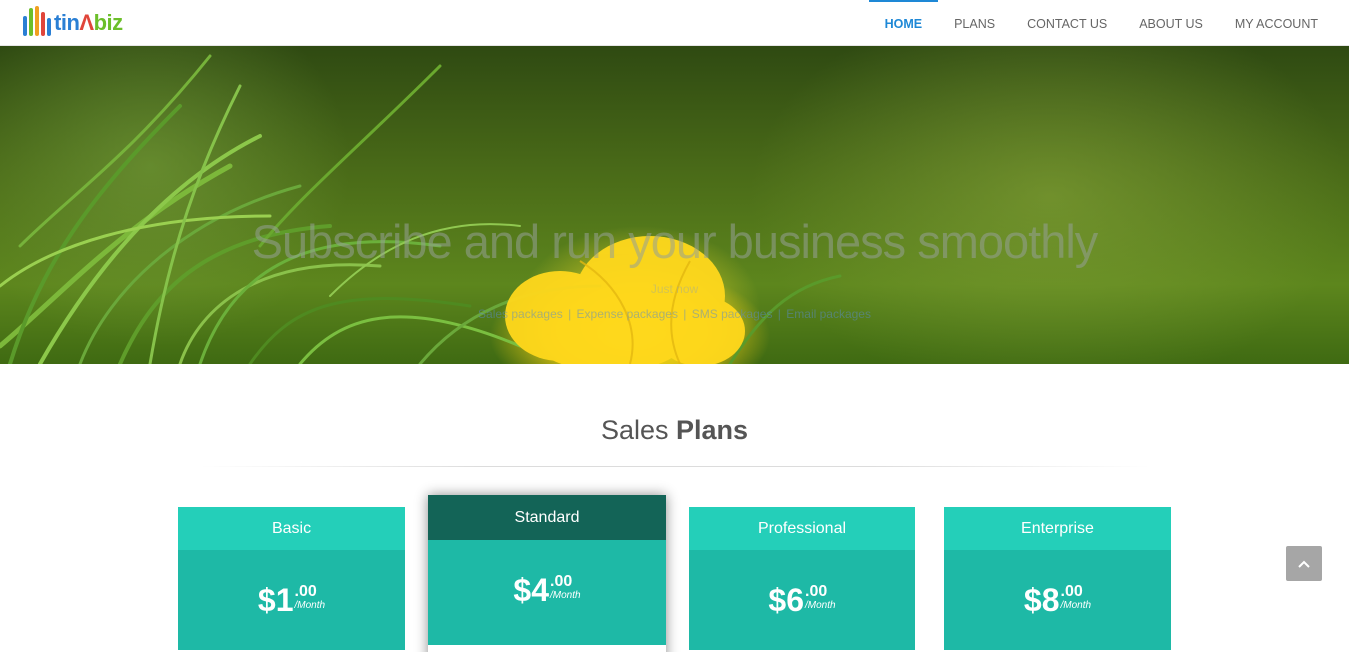 The image size is (1349, 652). What do you see at coordinates (108, 22) in the screenshot?
I see `logo-text-accent: biz` at bounding box center [108, 22].